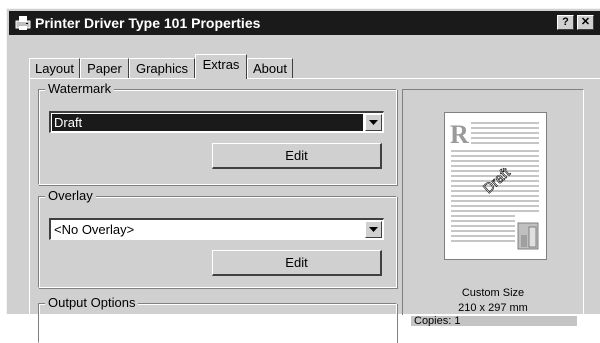 Image resolution: width=600 pixels, height=343 pixels. I want to click on paper-preview: R Draft, so click(495, 186).